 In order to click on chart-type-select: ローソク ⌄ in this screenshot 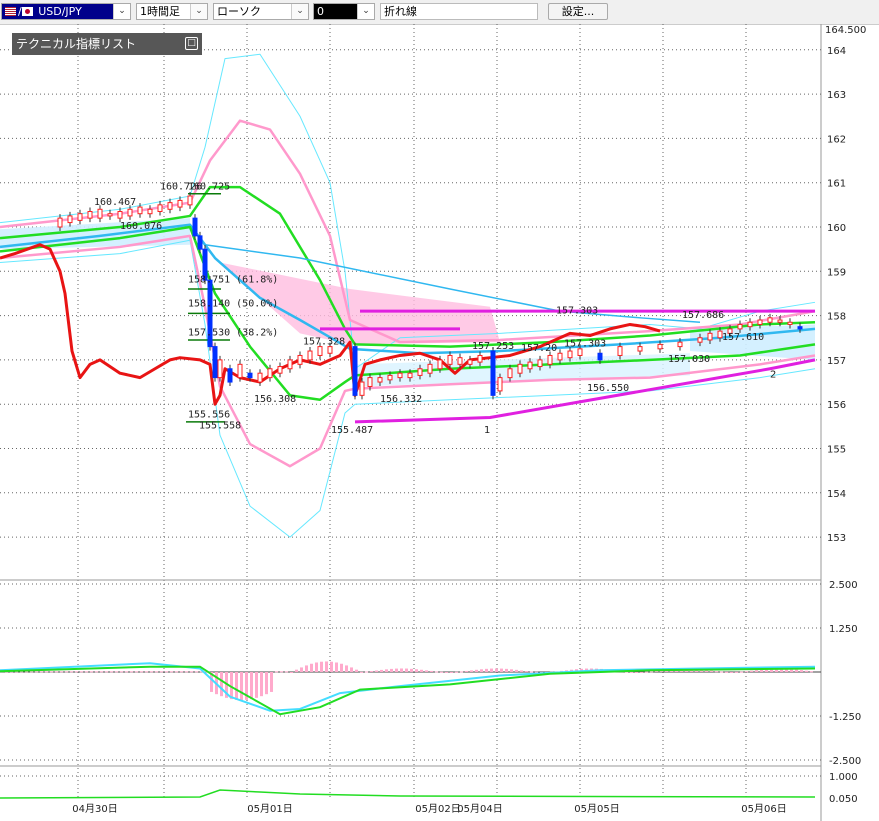, I will do `click(261, 11)`.